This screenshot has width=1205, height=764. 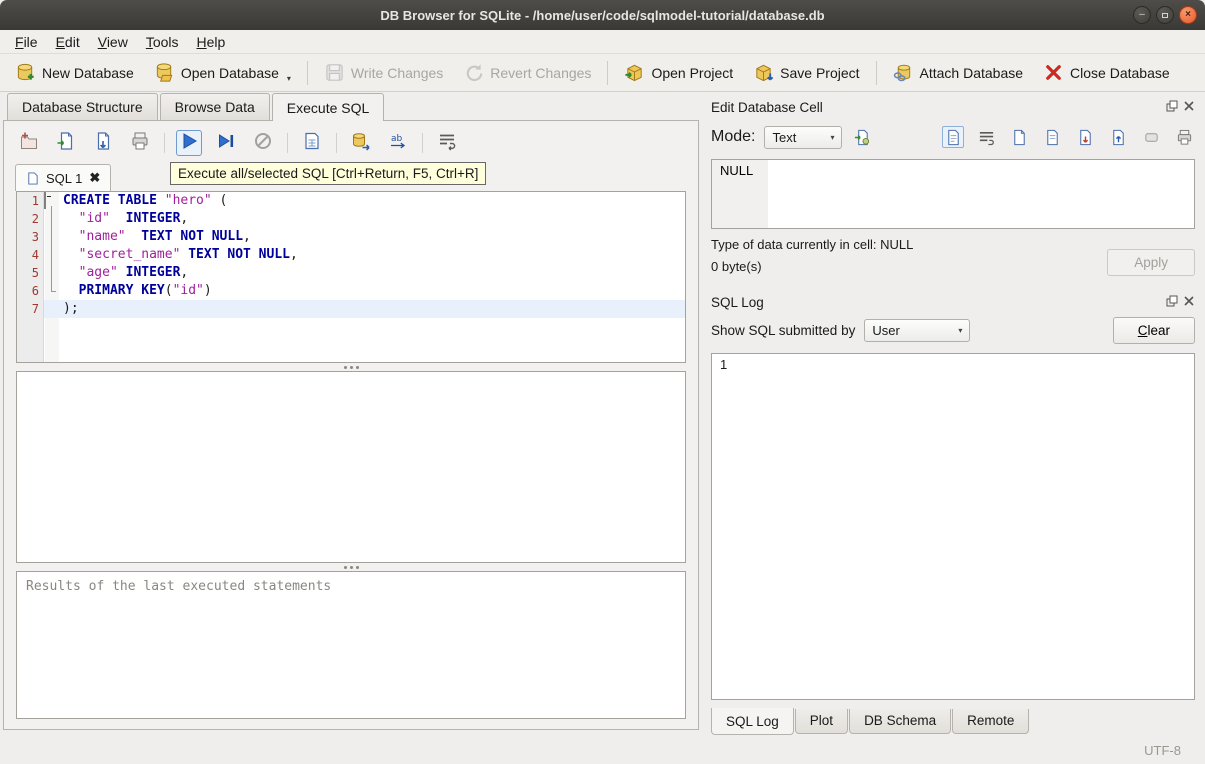 What do you see at coordinates (372, 291) in the screenshot?
I see `code-line: PRIMARY KEY("id")` at bounding box center [372, 291].